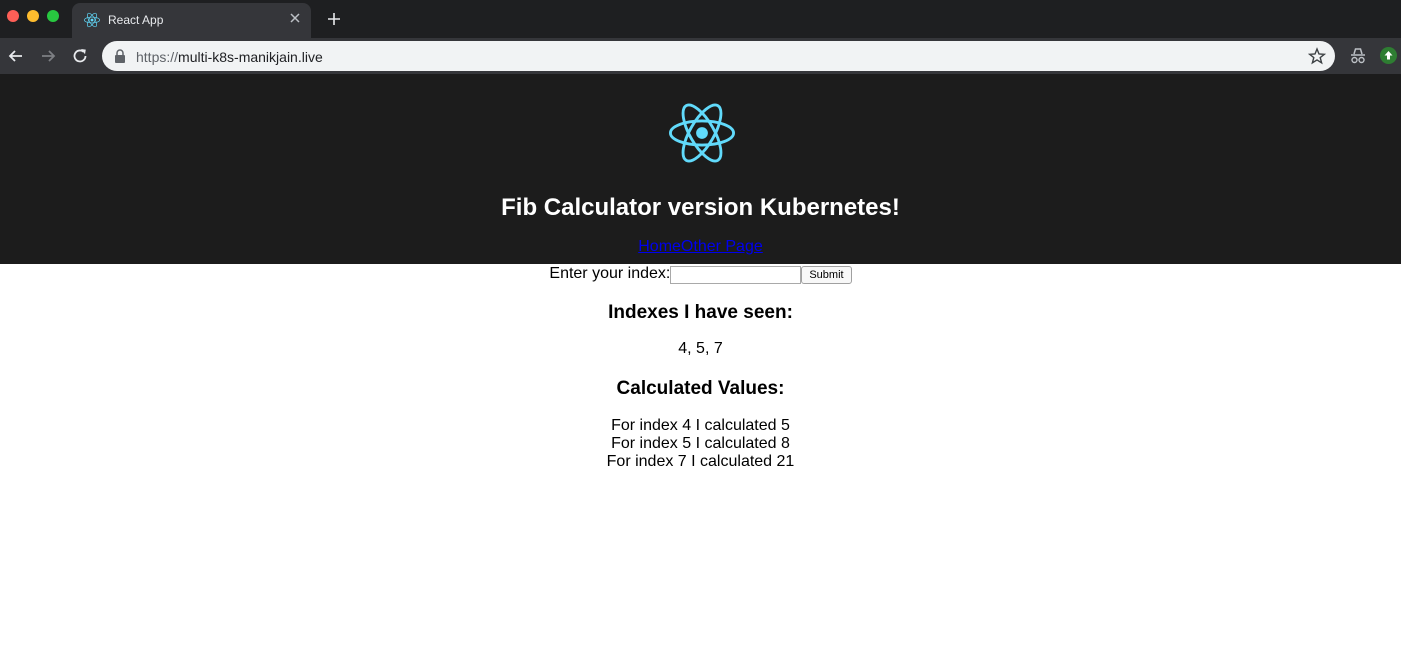 This screenshot has width=1401, height=669. Describe the element at coordinates (16, 56) in the screenshot. I see `back-arrow-icon` at that location.